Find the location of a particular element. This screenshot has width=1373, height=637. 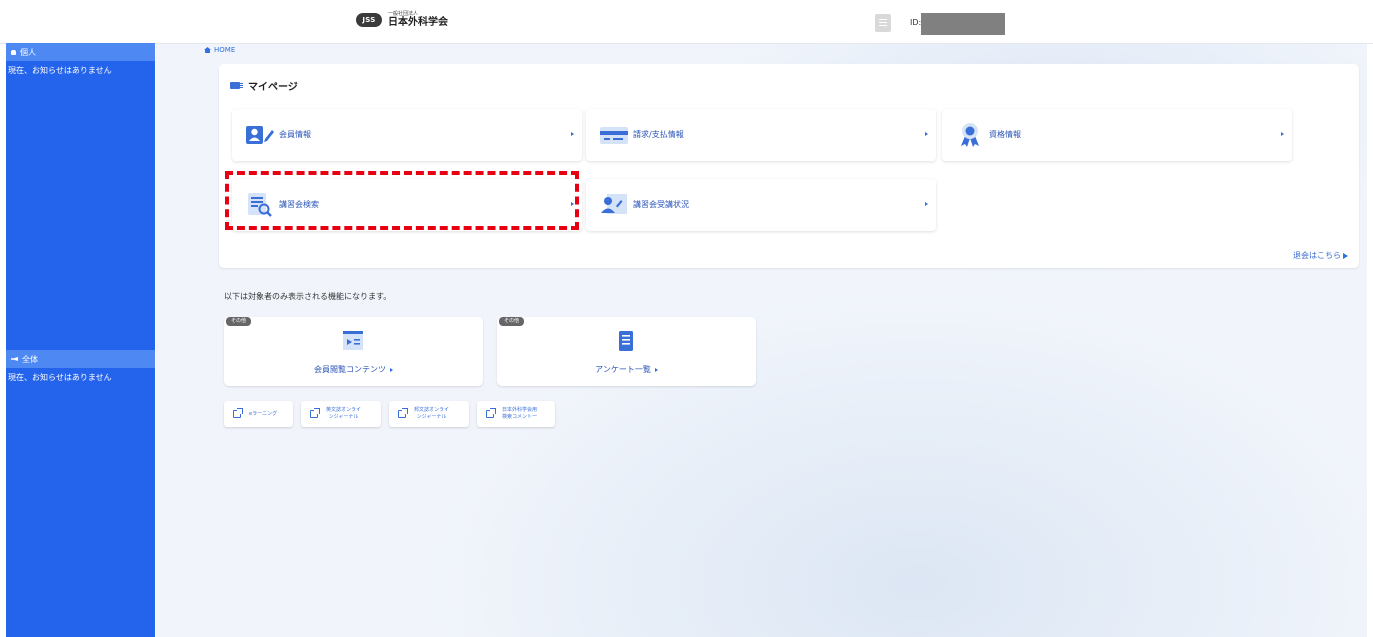

link-elearning: eラーニング is located at coordinates (258, 414).